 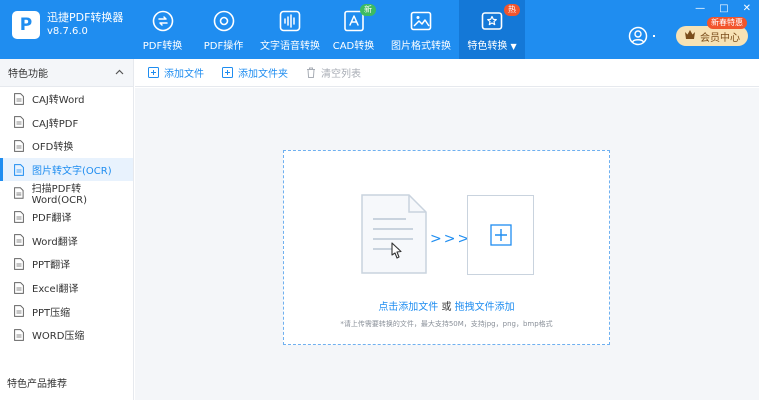 I want to click on add-folder-icon, so click(x=227, y=72).